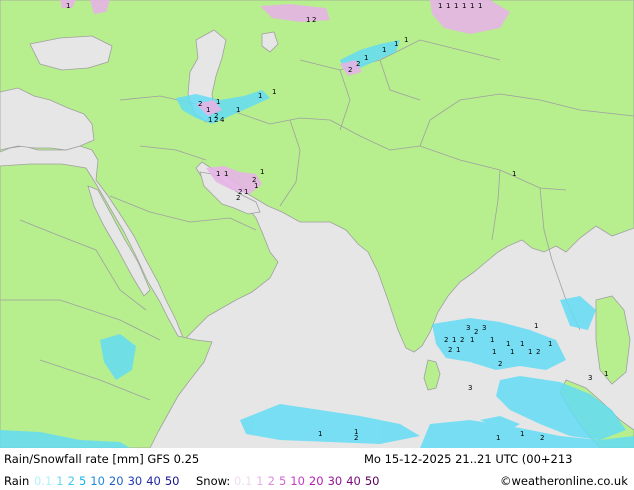 The height and width of the screenshot is (490, 634). What do you see at coordinates (282, 481) in the screenshot?
I see `snow-legend-value: 5` at bounding box center [282, 481].